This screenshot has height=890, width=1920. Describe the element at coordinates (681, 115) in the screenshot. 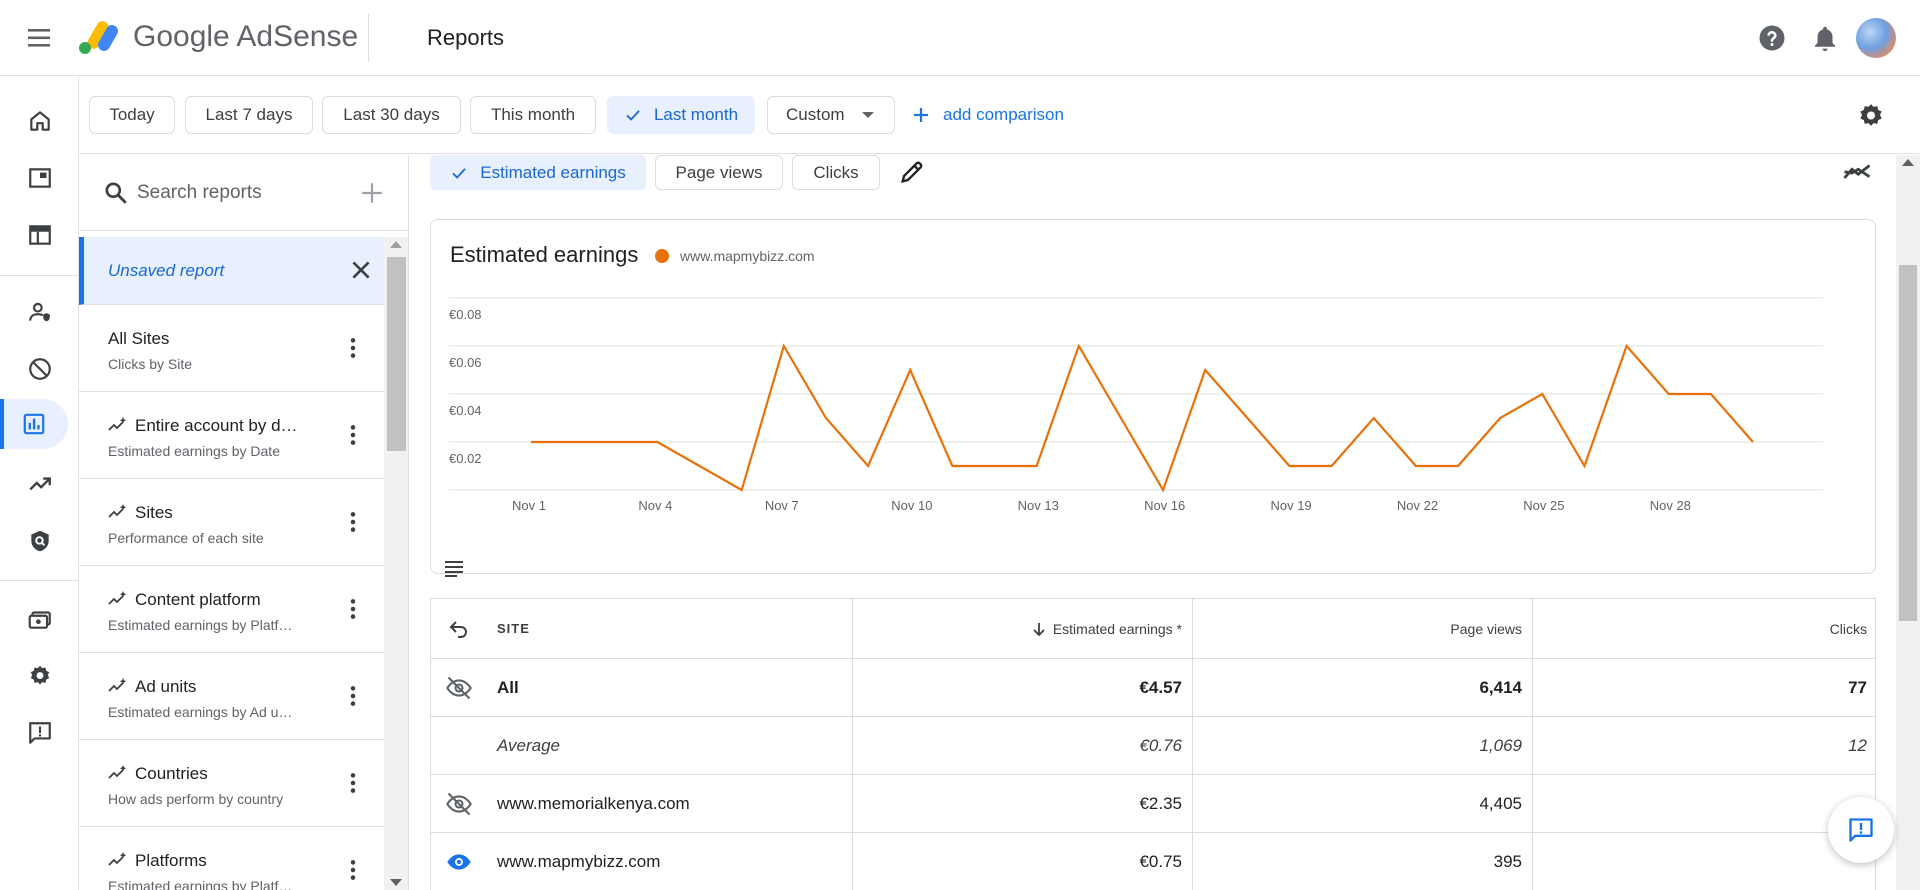

I see `chip-last-month: Last month` at that location.